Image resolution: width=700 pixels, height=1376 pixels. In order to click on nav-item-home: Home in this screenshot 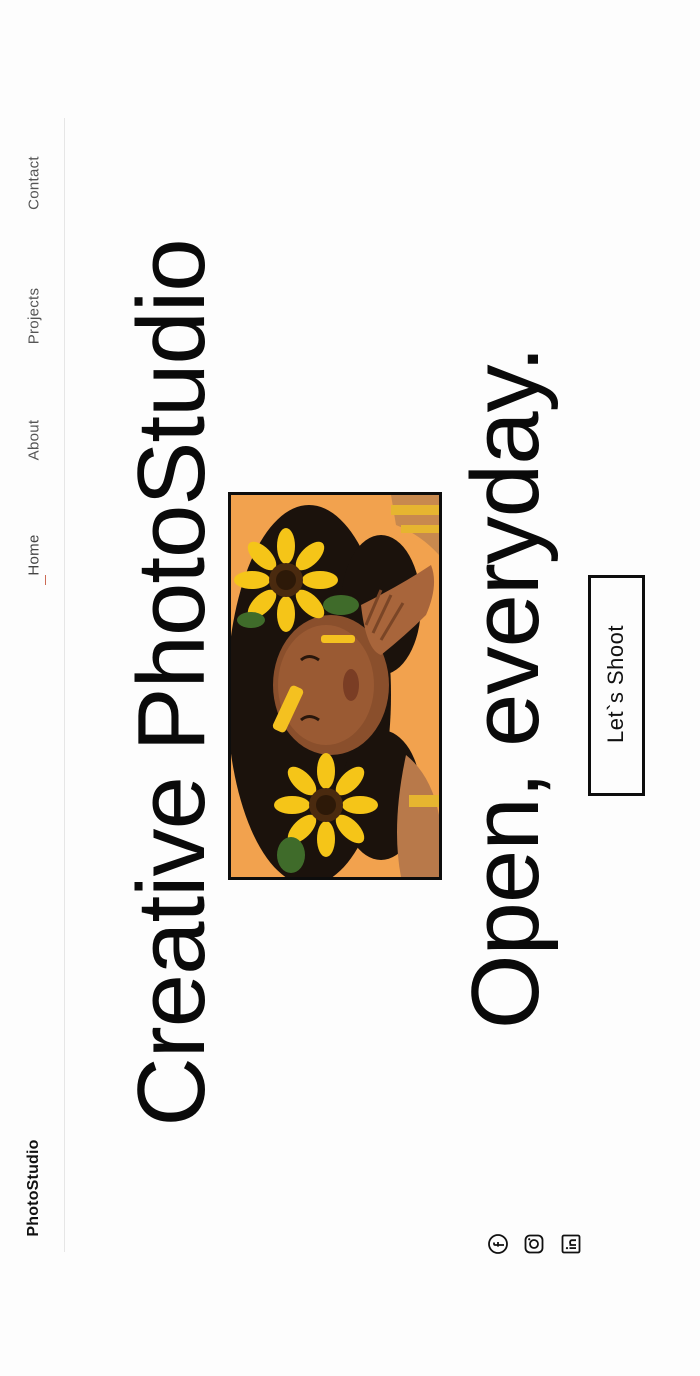, I will do `click(34, 554)`.